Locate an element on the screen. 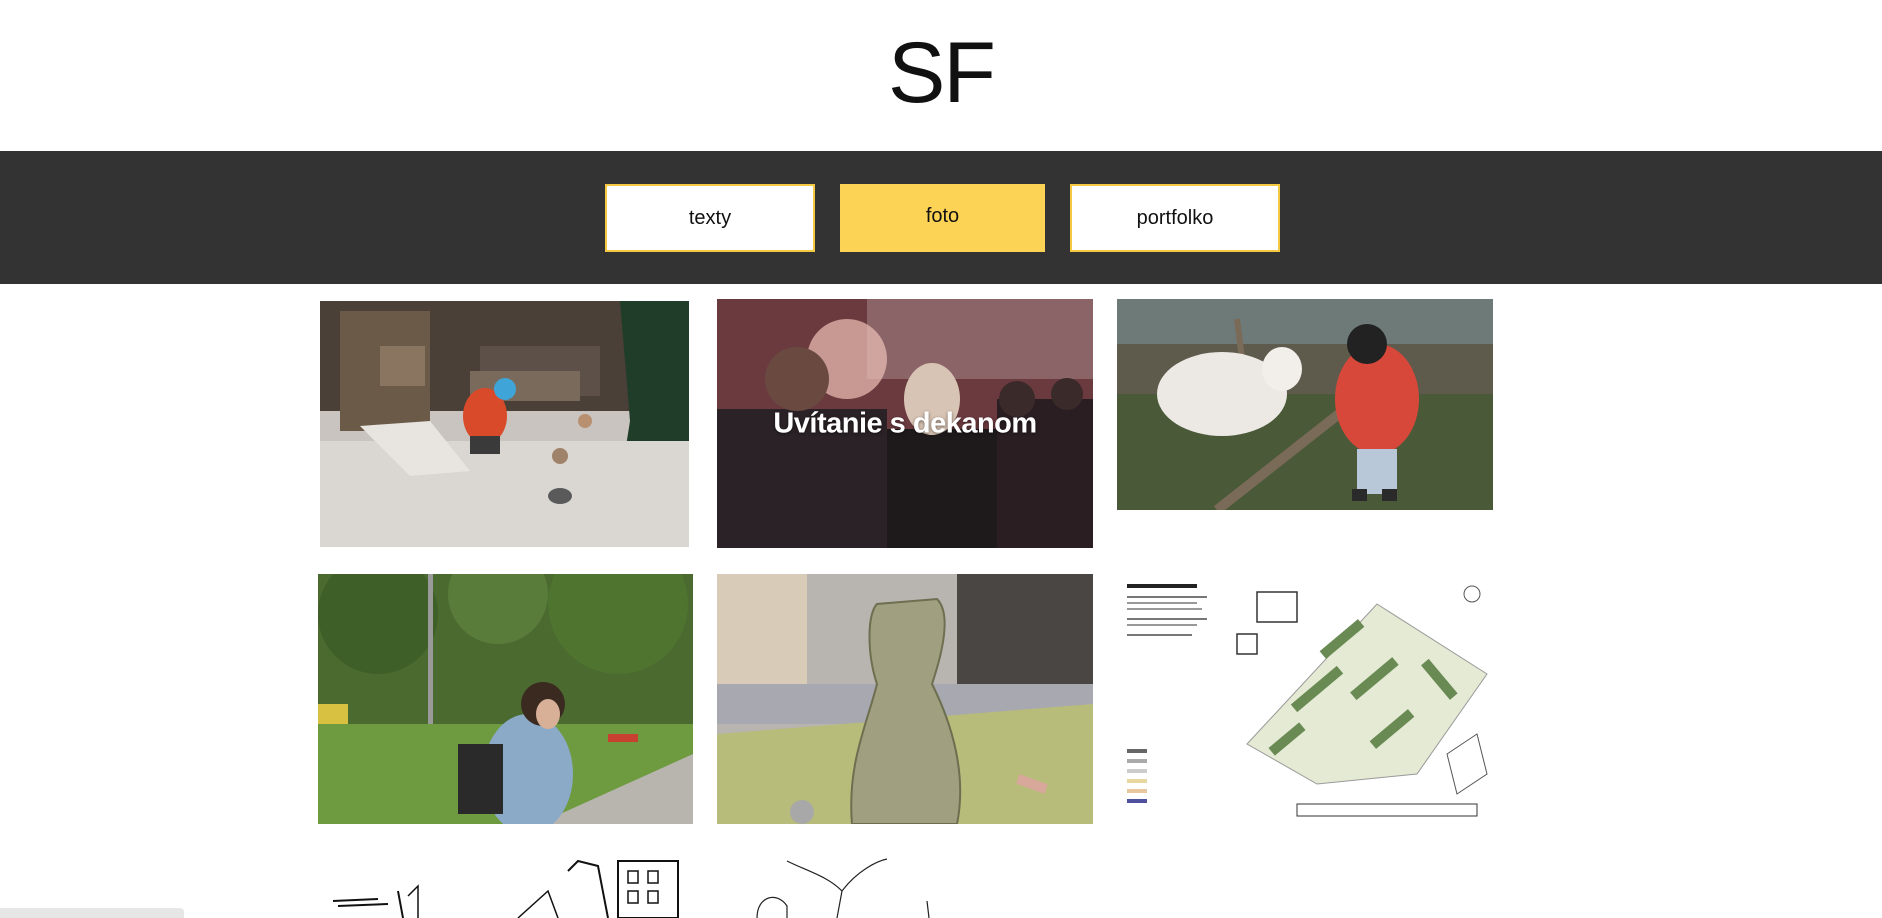 The image size is (1882, 918). gallery-item-goat is located at coordinates (1305, 404).